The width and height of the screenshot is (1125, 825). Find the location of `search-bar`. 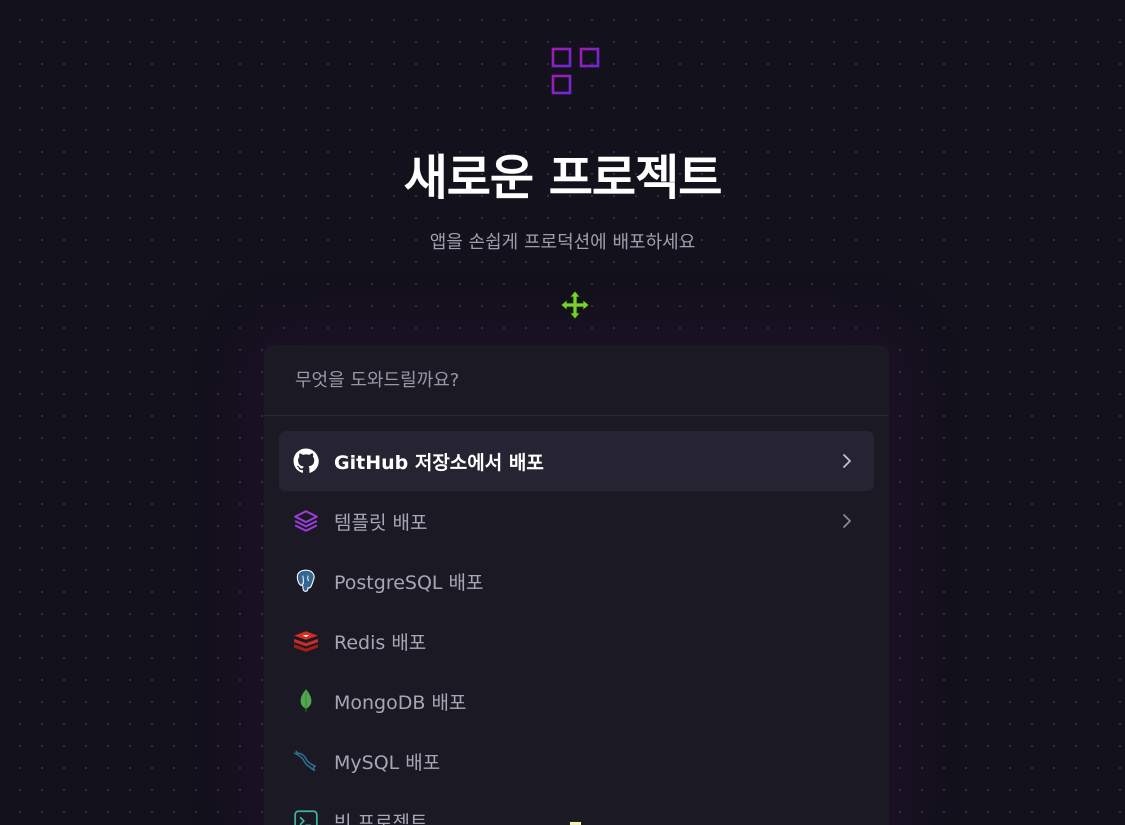

search-bar is located at coordinates (576, 380).